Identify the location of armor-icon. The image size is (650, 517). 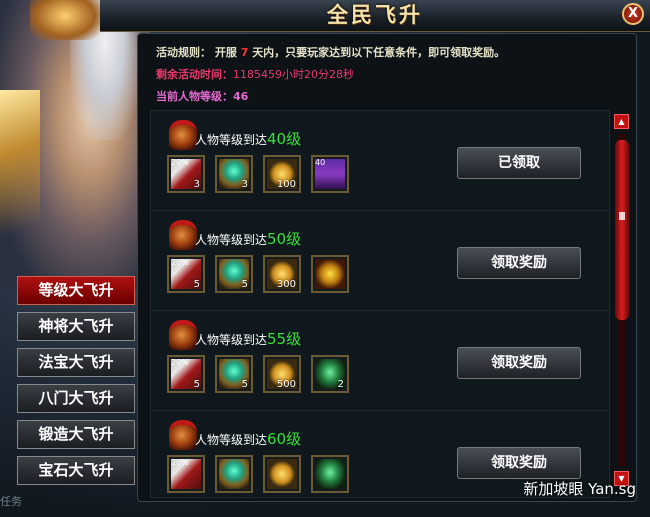
(330, 474).